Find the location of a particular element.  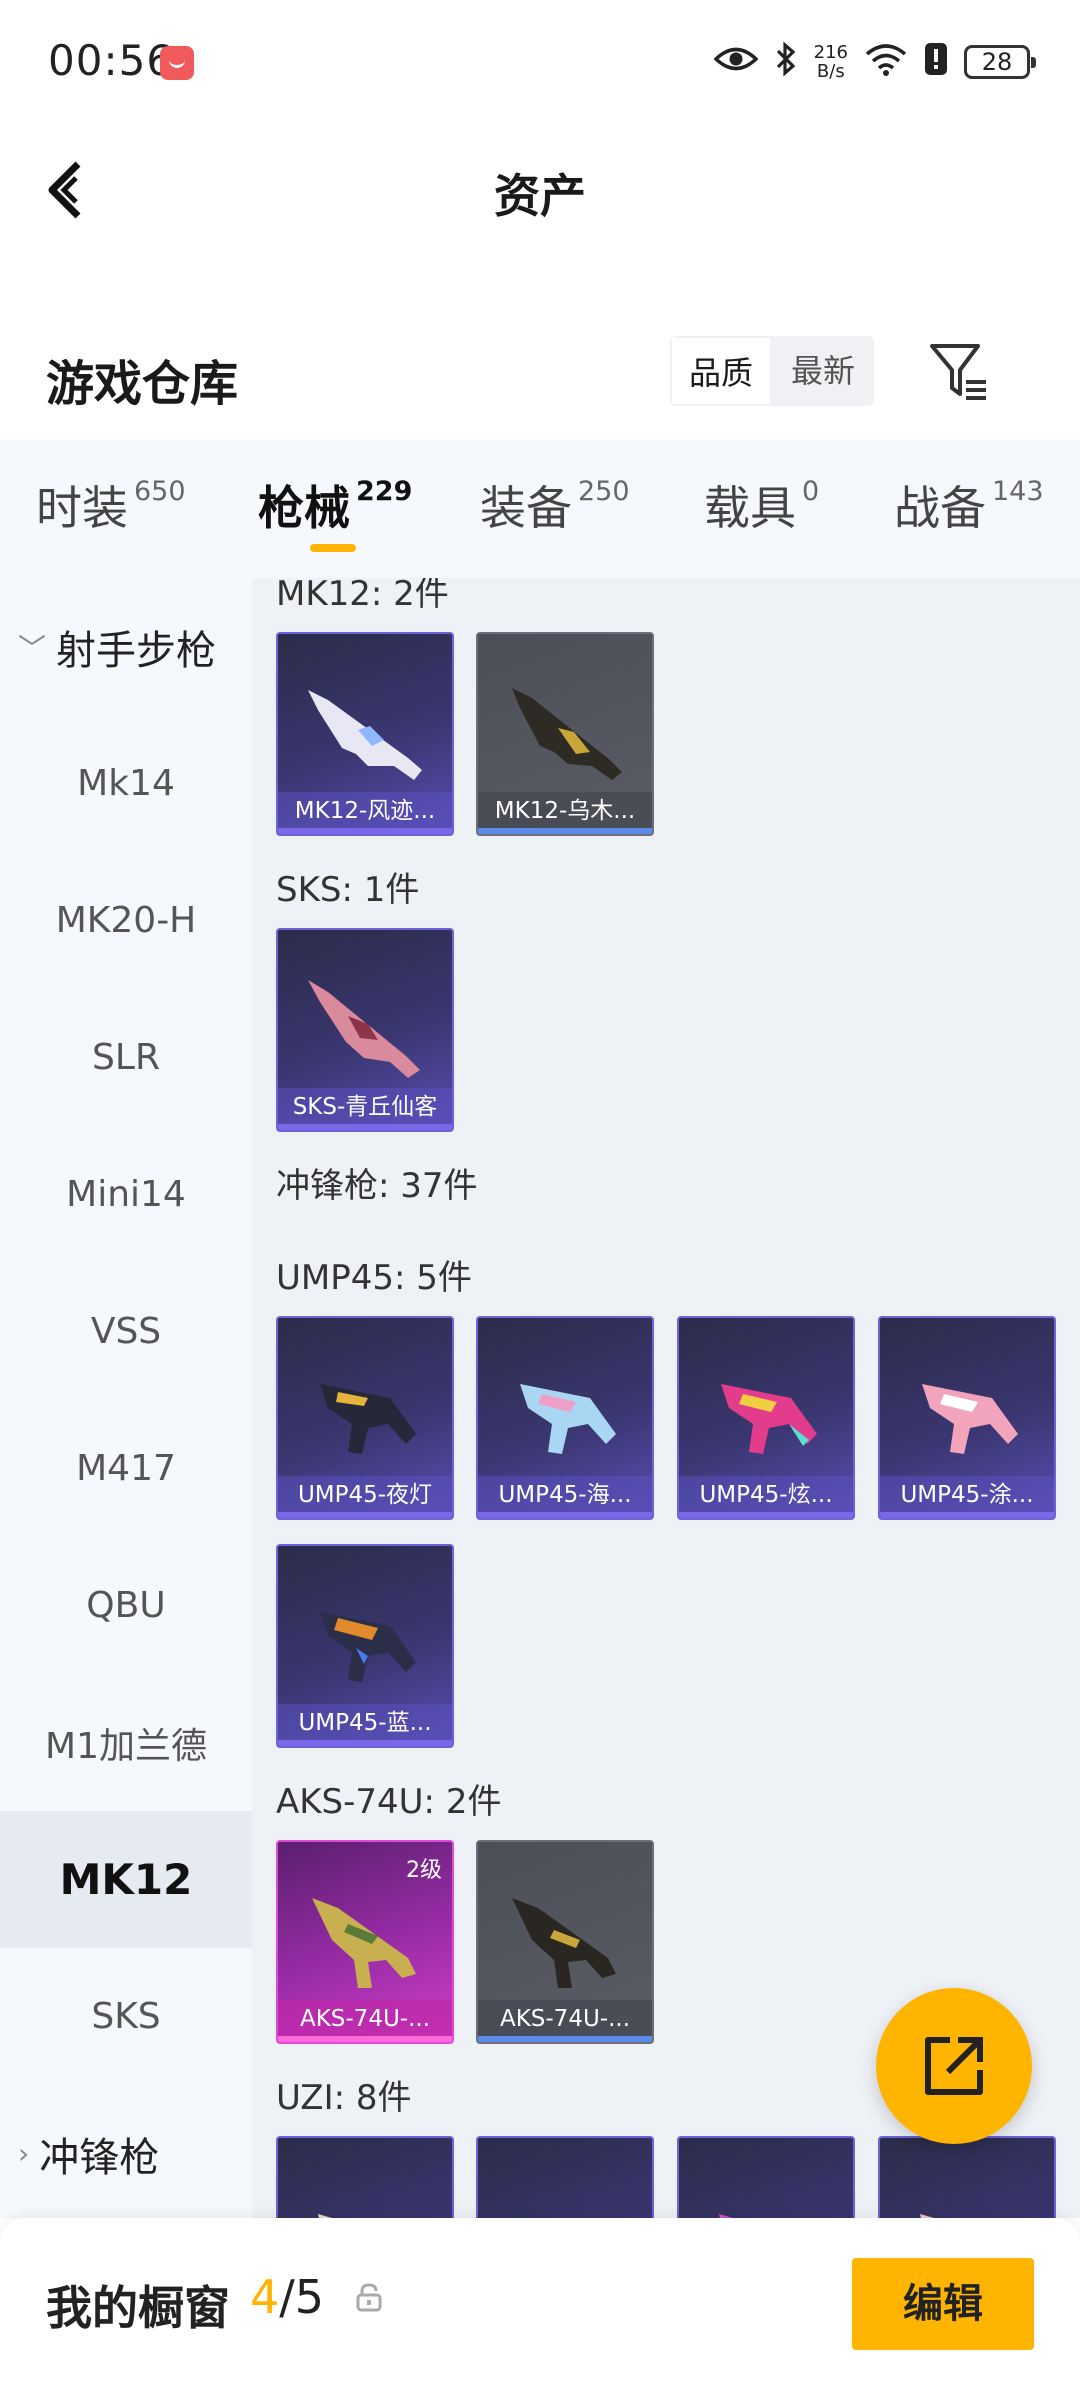

status-icons: 216 B/s 28 is located at coordinates (874, 62).